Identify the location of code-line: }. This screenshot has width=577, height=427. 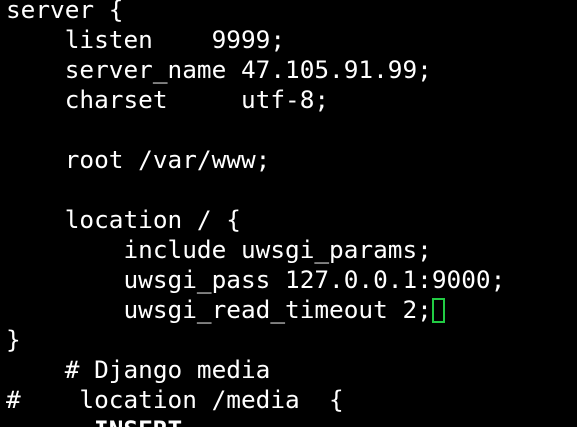
(13, 339).